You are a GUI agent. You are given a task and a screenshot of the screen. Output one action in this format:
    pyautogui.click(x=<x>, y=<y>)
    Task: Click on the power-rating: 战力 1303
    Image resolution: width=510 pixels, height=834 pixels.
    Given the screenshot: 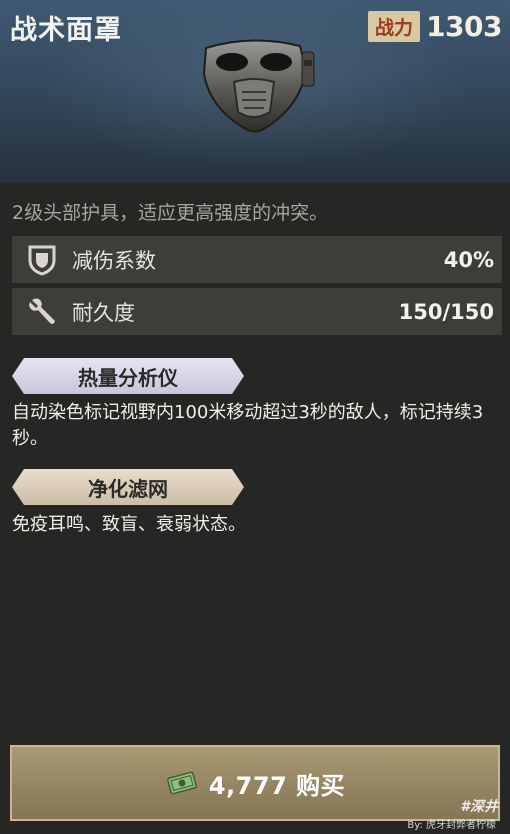 What is the action you would take?
    pyautogui.click(x=435, y=26)
    